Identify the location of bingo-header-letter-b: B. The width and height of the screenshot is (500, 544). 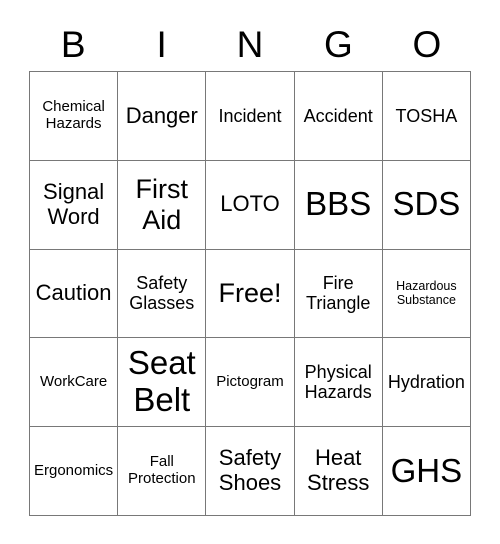
(73, 44).